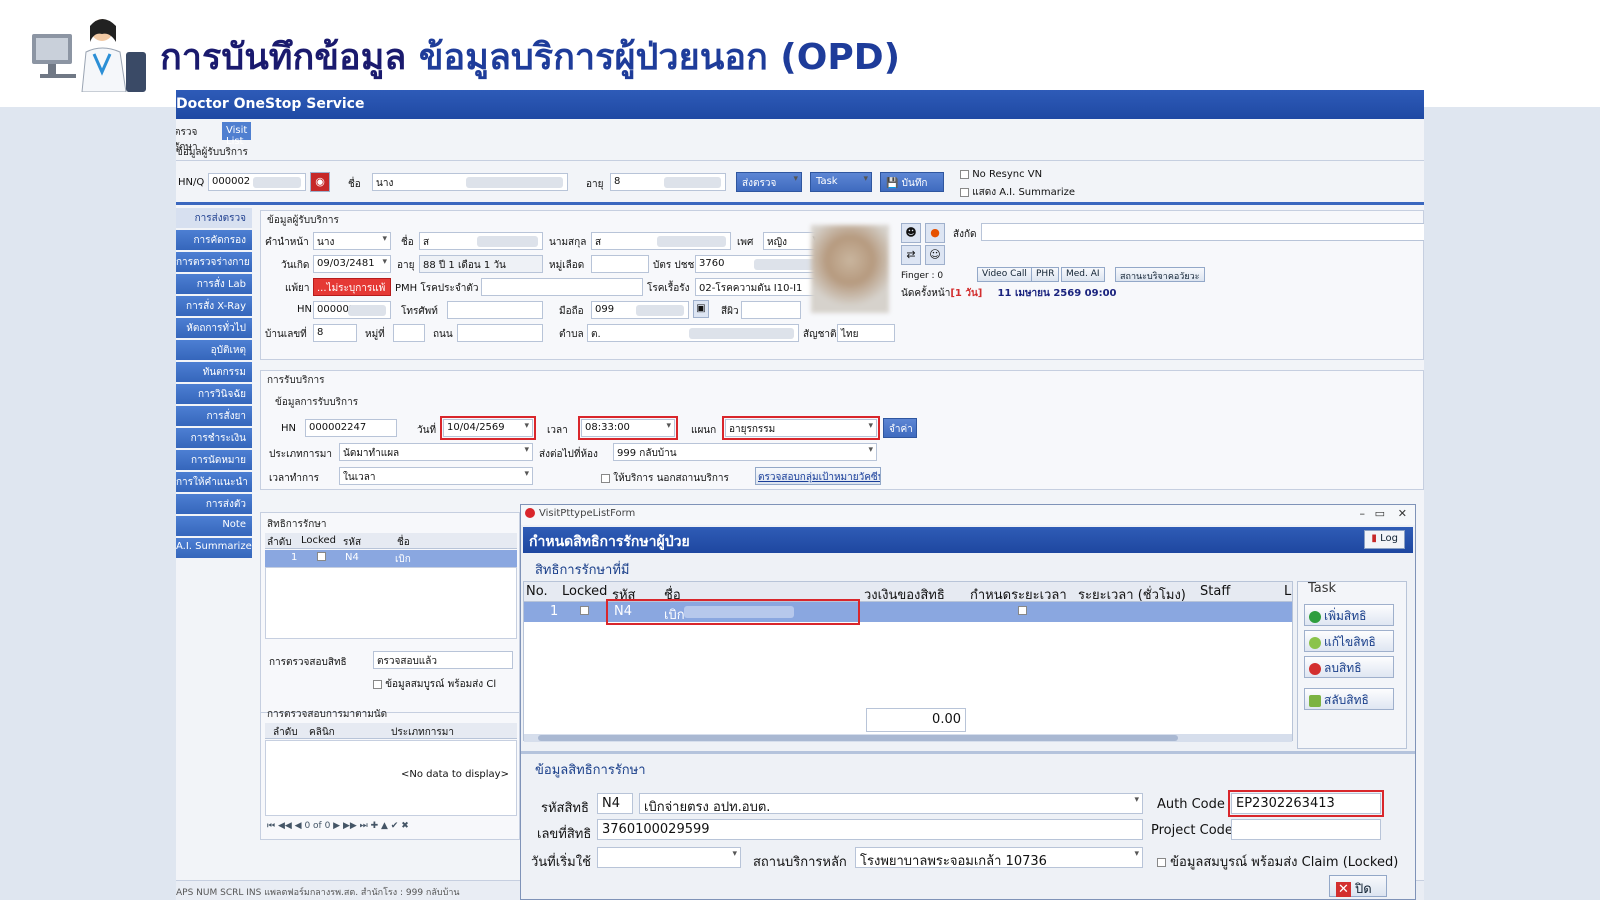 The image size is (1600, 900). Describe the element at coordinates (866, 333) in the screenshot. I see `nationality-input: ไทย` at that location.